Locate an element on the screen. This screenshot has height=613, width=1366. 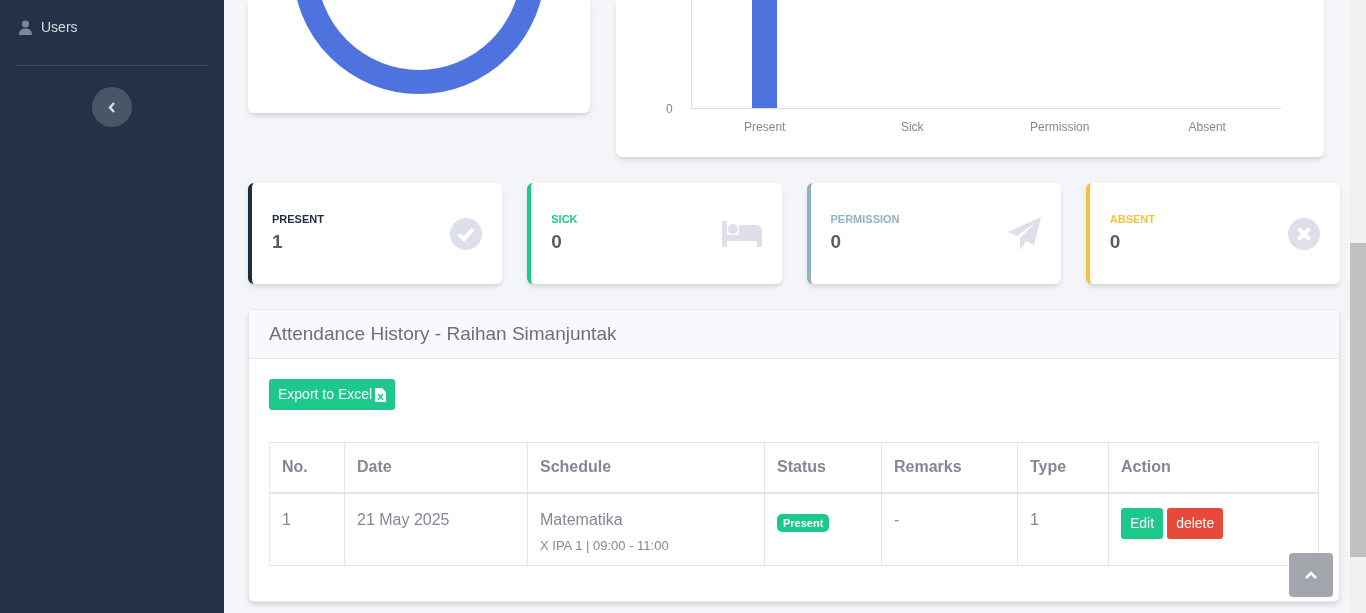
axis-category-label: Sick is located at coordinates (912, 127).